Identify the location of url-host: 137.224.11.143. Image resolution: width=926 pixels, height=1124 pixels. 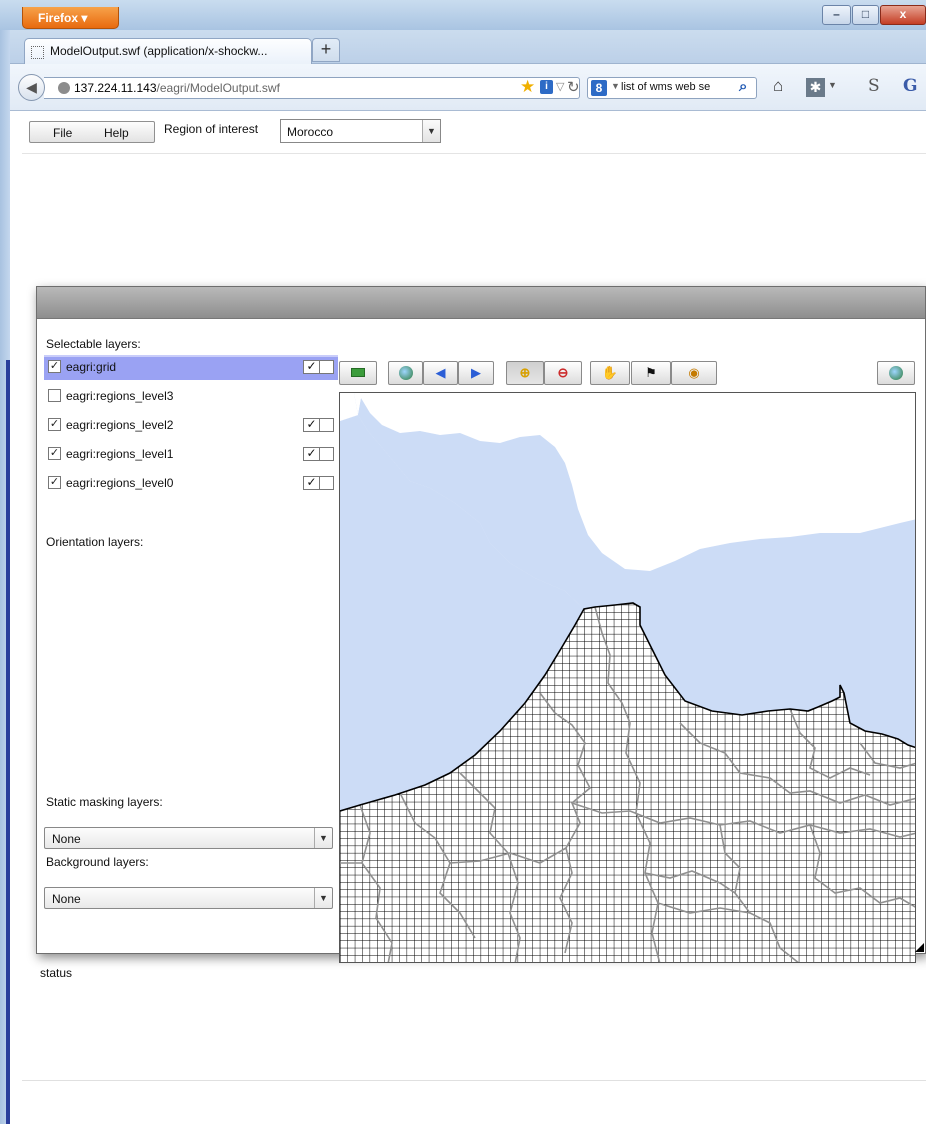
(115, 88).